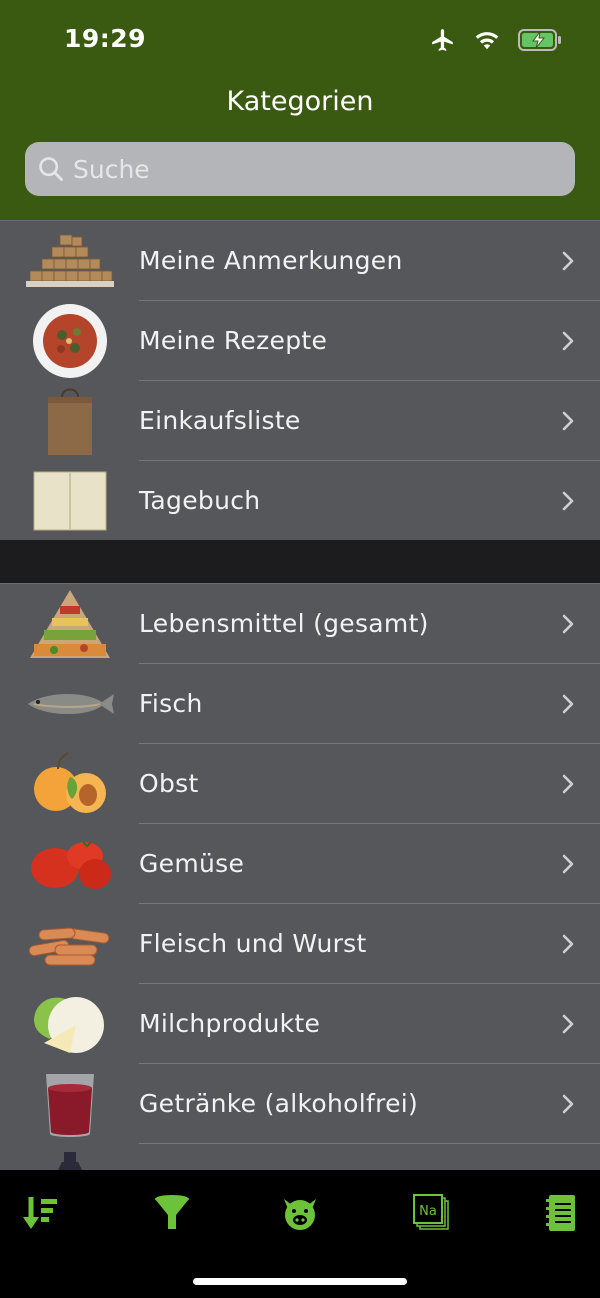 The width and height of the screenshot is (600, 1298). I want to click on list-item: Meine Anmerkungen, so click(300, 261).